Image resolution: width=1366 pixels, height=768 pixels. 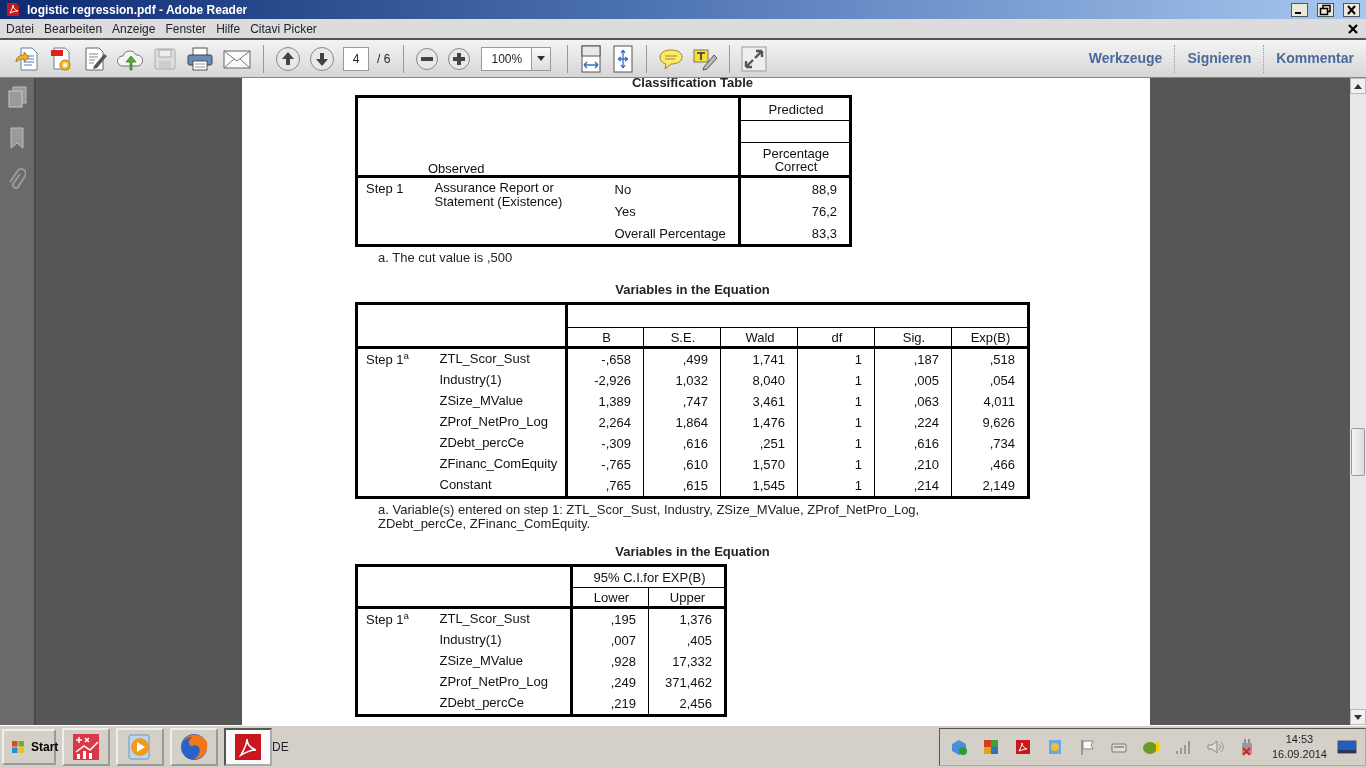 What do you see at coordinates (506, 58) in the screenshot?
I see `zoom-field: 100%` at bounding box center [506, 58].